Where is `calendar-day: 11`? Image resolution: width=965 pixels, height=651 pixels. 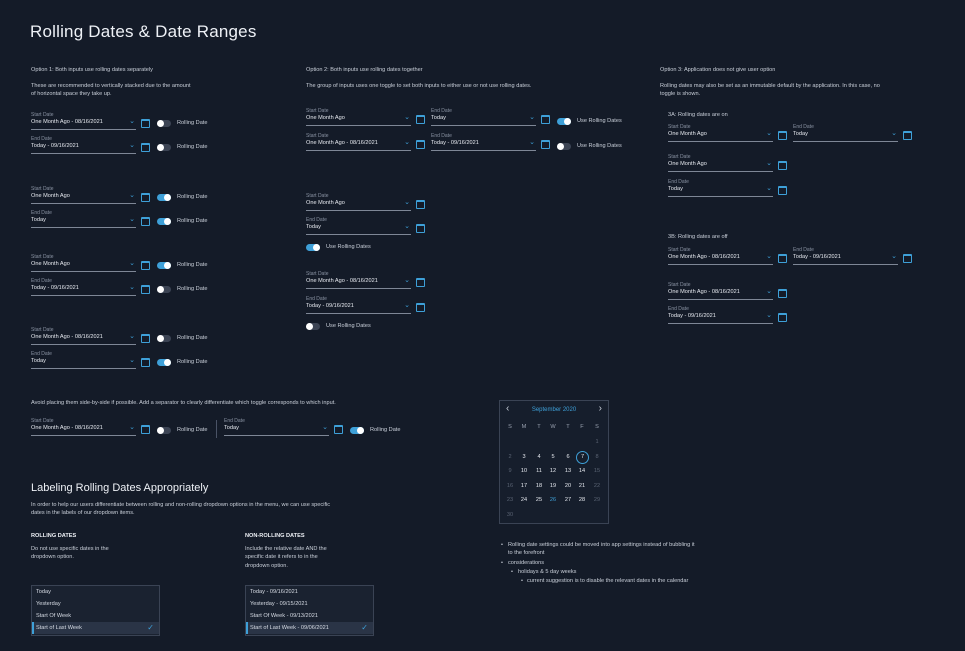 calendar-day: 11 is located at coordinates (539, 471).